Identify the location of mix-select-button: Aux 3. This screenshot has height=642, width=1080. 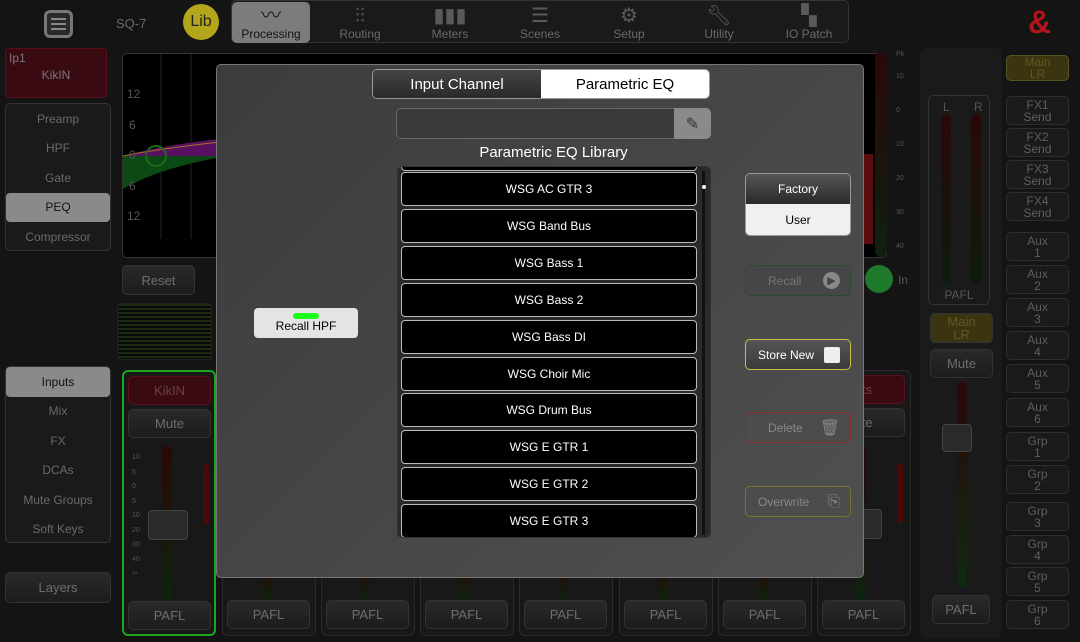
(1037, 312).